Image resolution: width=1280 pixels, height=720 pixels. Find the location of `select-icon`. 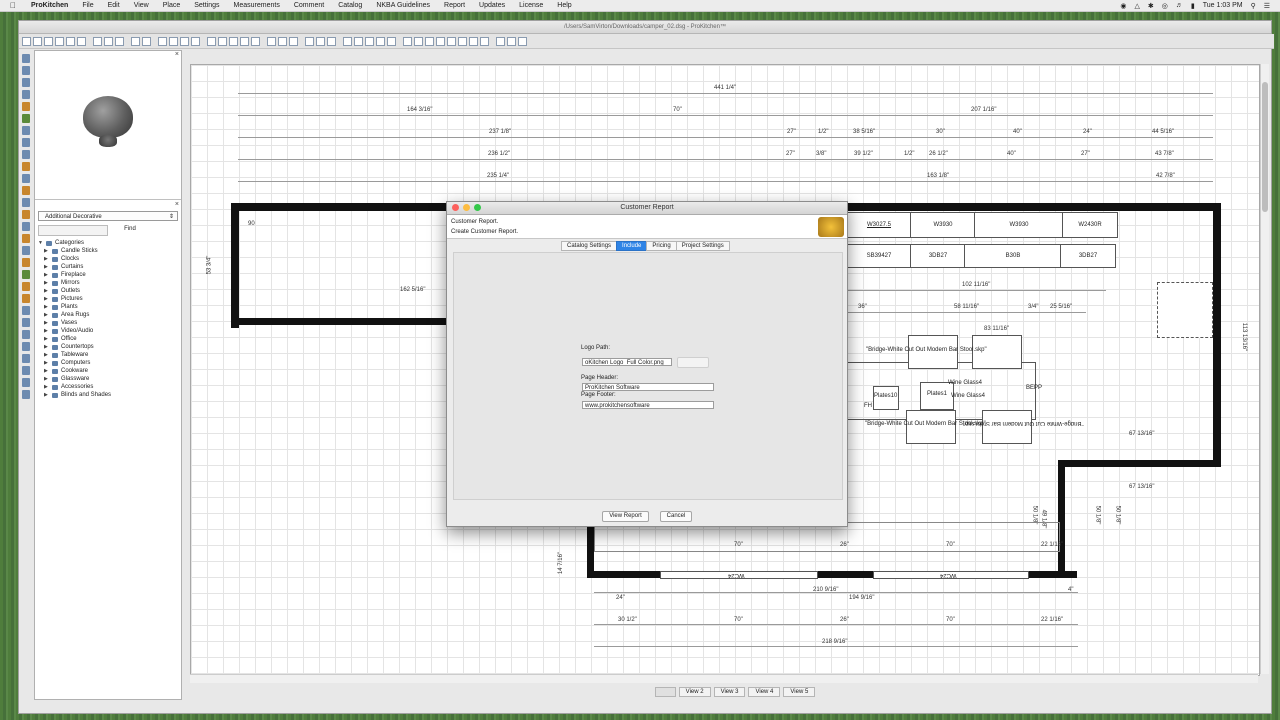

select-icon is located at coordinates (211, 41).